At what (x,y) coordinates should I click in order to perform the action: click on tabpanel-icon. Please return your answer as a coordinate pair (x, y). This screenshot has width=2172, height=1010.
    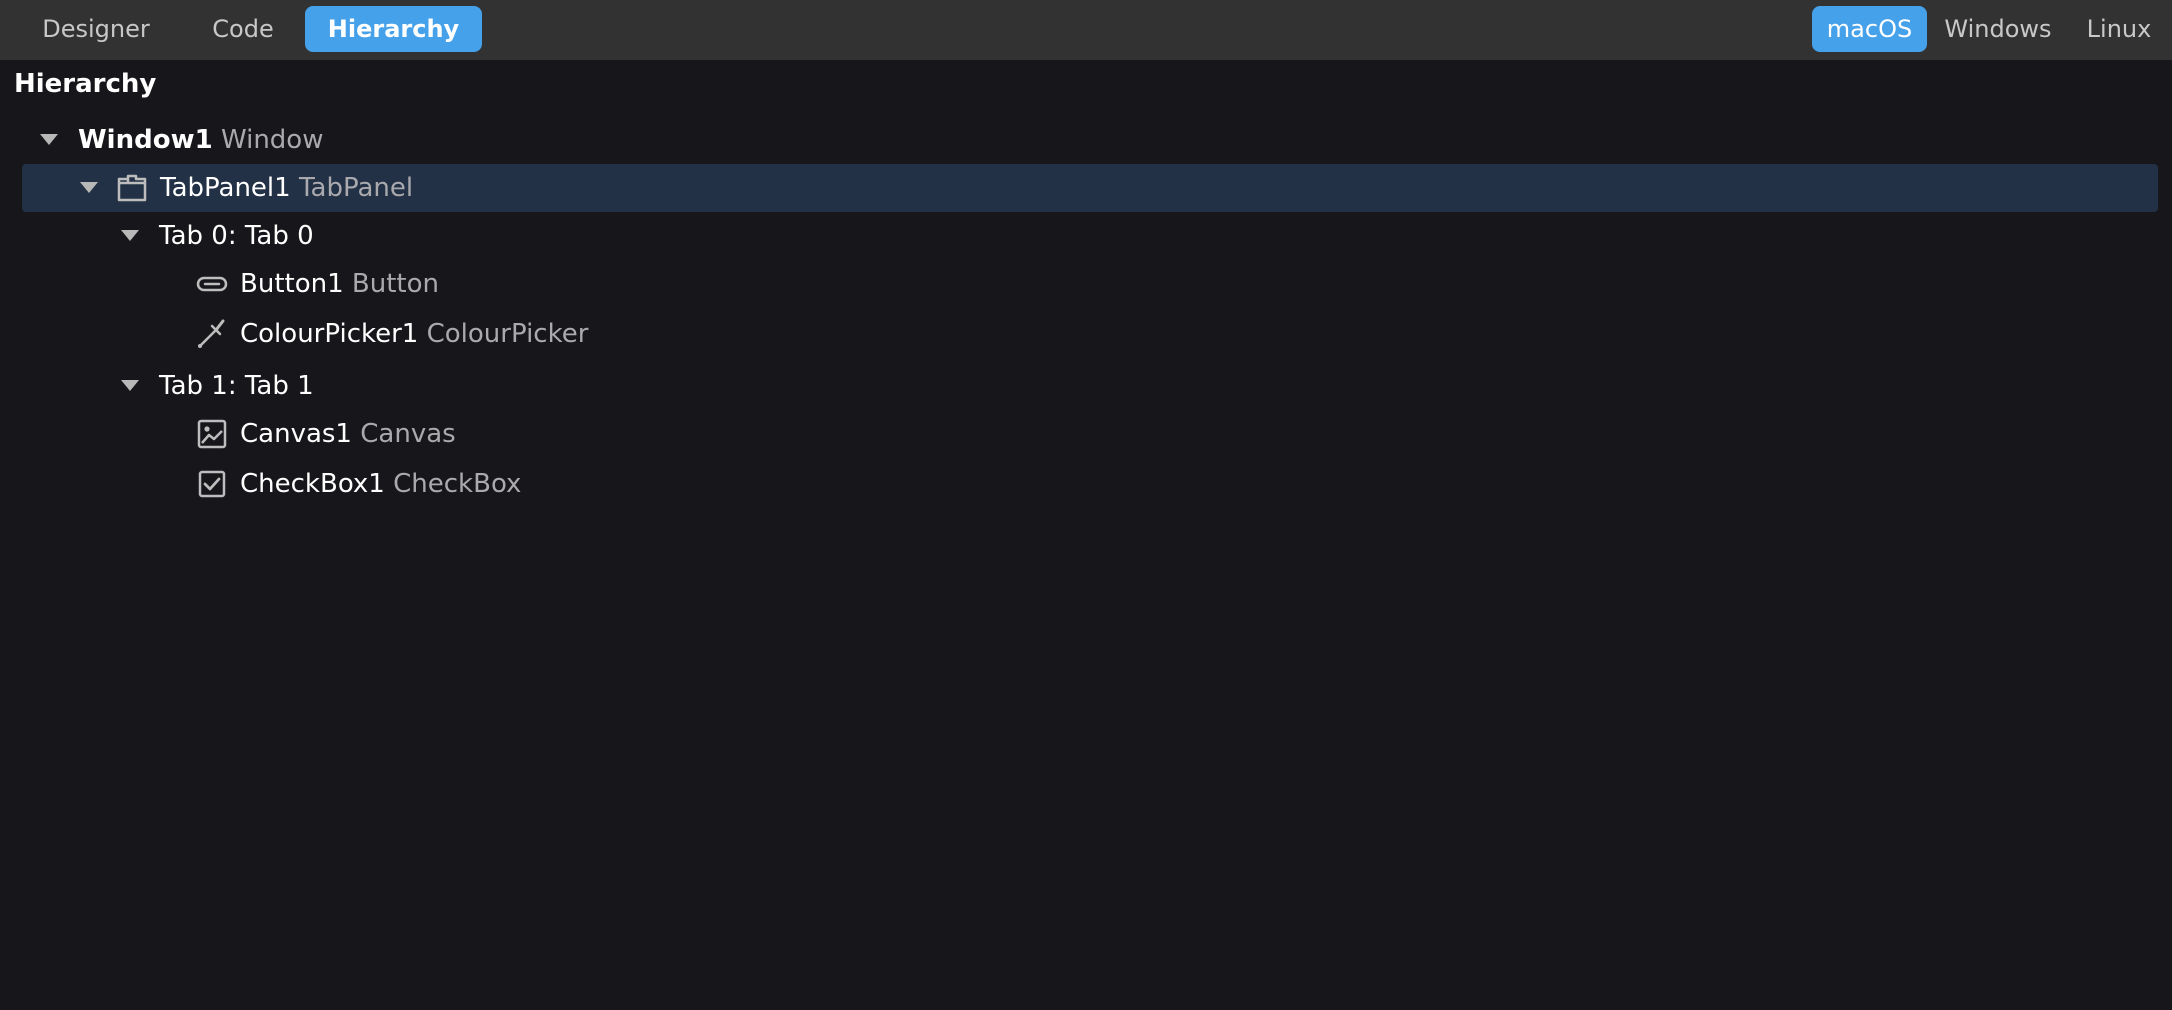
    Looking at the image, I should click on (132, 188).